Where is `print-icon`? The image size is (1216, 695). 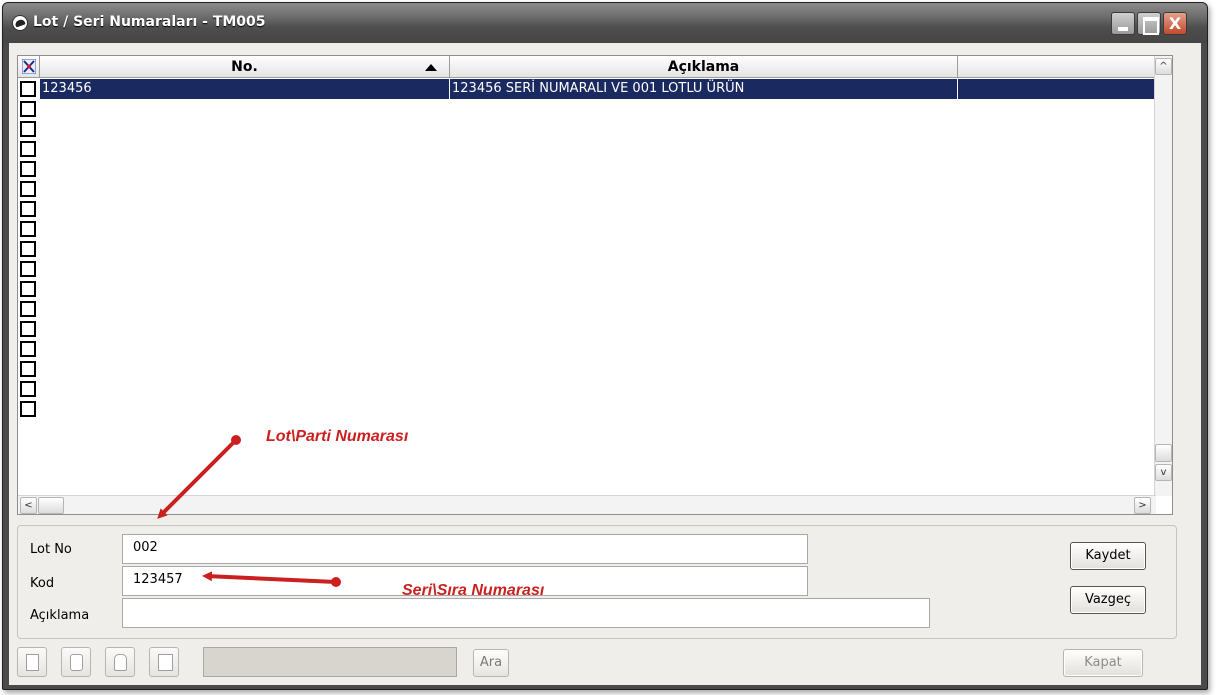
print-icon is located at coordinates (76, 662).